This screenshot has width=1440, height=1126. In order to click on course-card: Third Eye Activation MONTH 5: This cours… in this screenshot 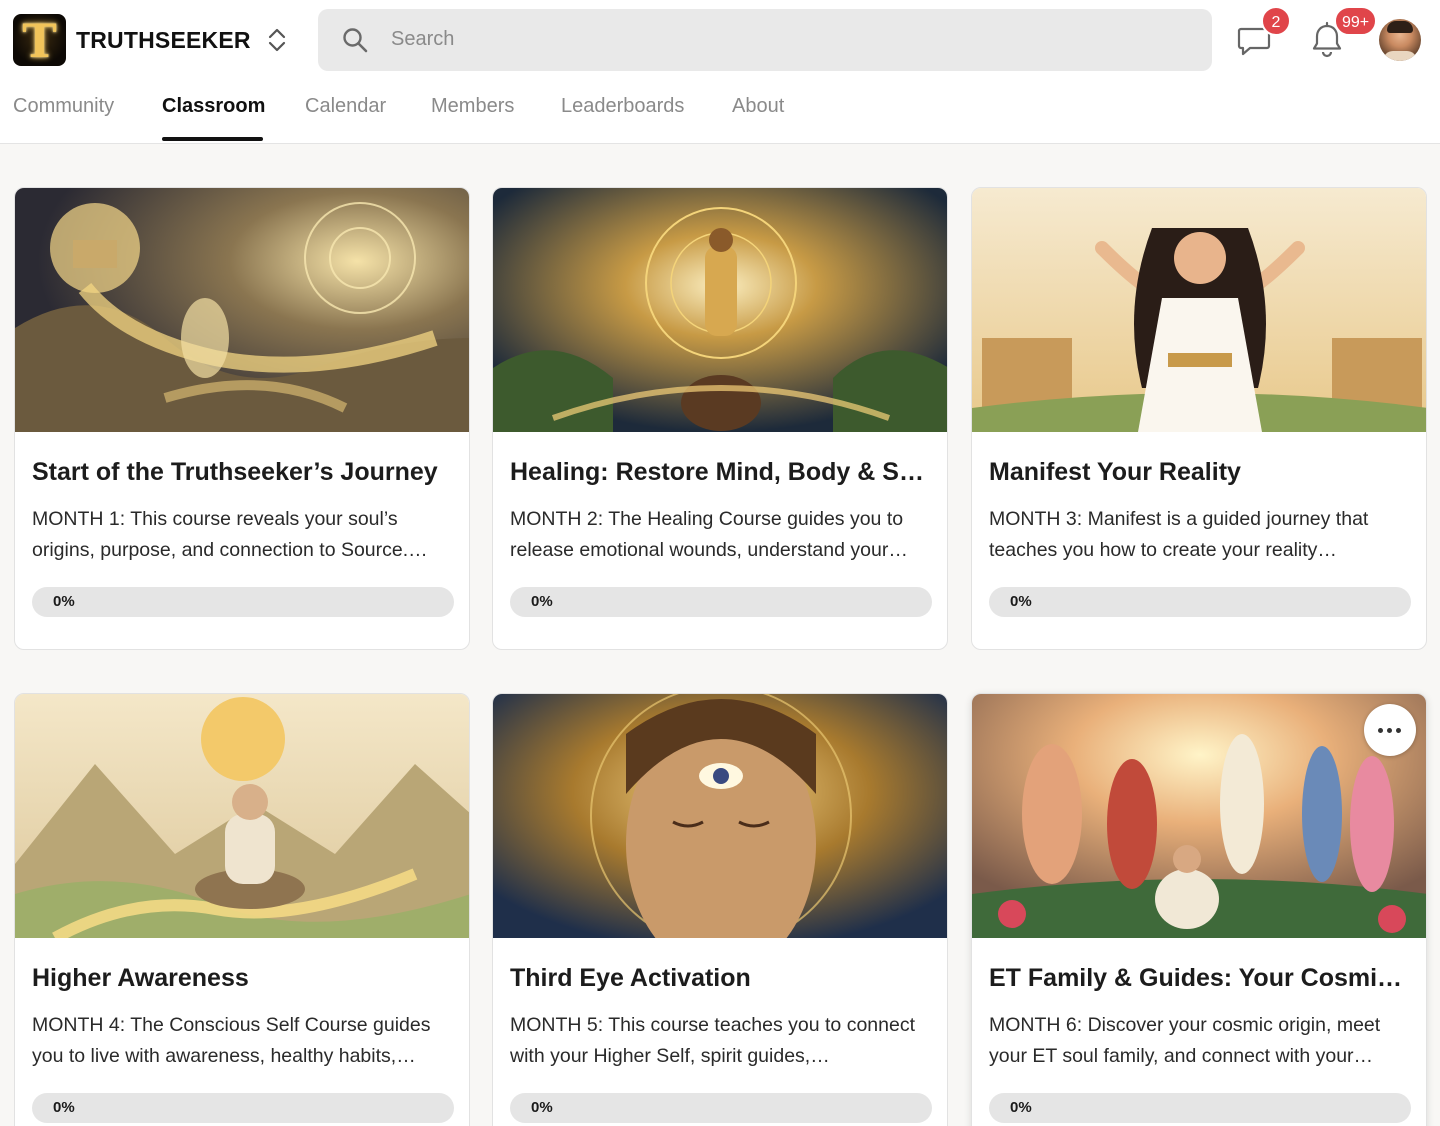, I will do `click(720, 909)`.